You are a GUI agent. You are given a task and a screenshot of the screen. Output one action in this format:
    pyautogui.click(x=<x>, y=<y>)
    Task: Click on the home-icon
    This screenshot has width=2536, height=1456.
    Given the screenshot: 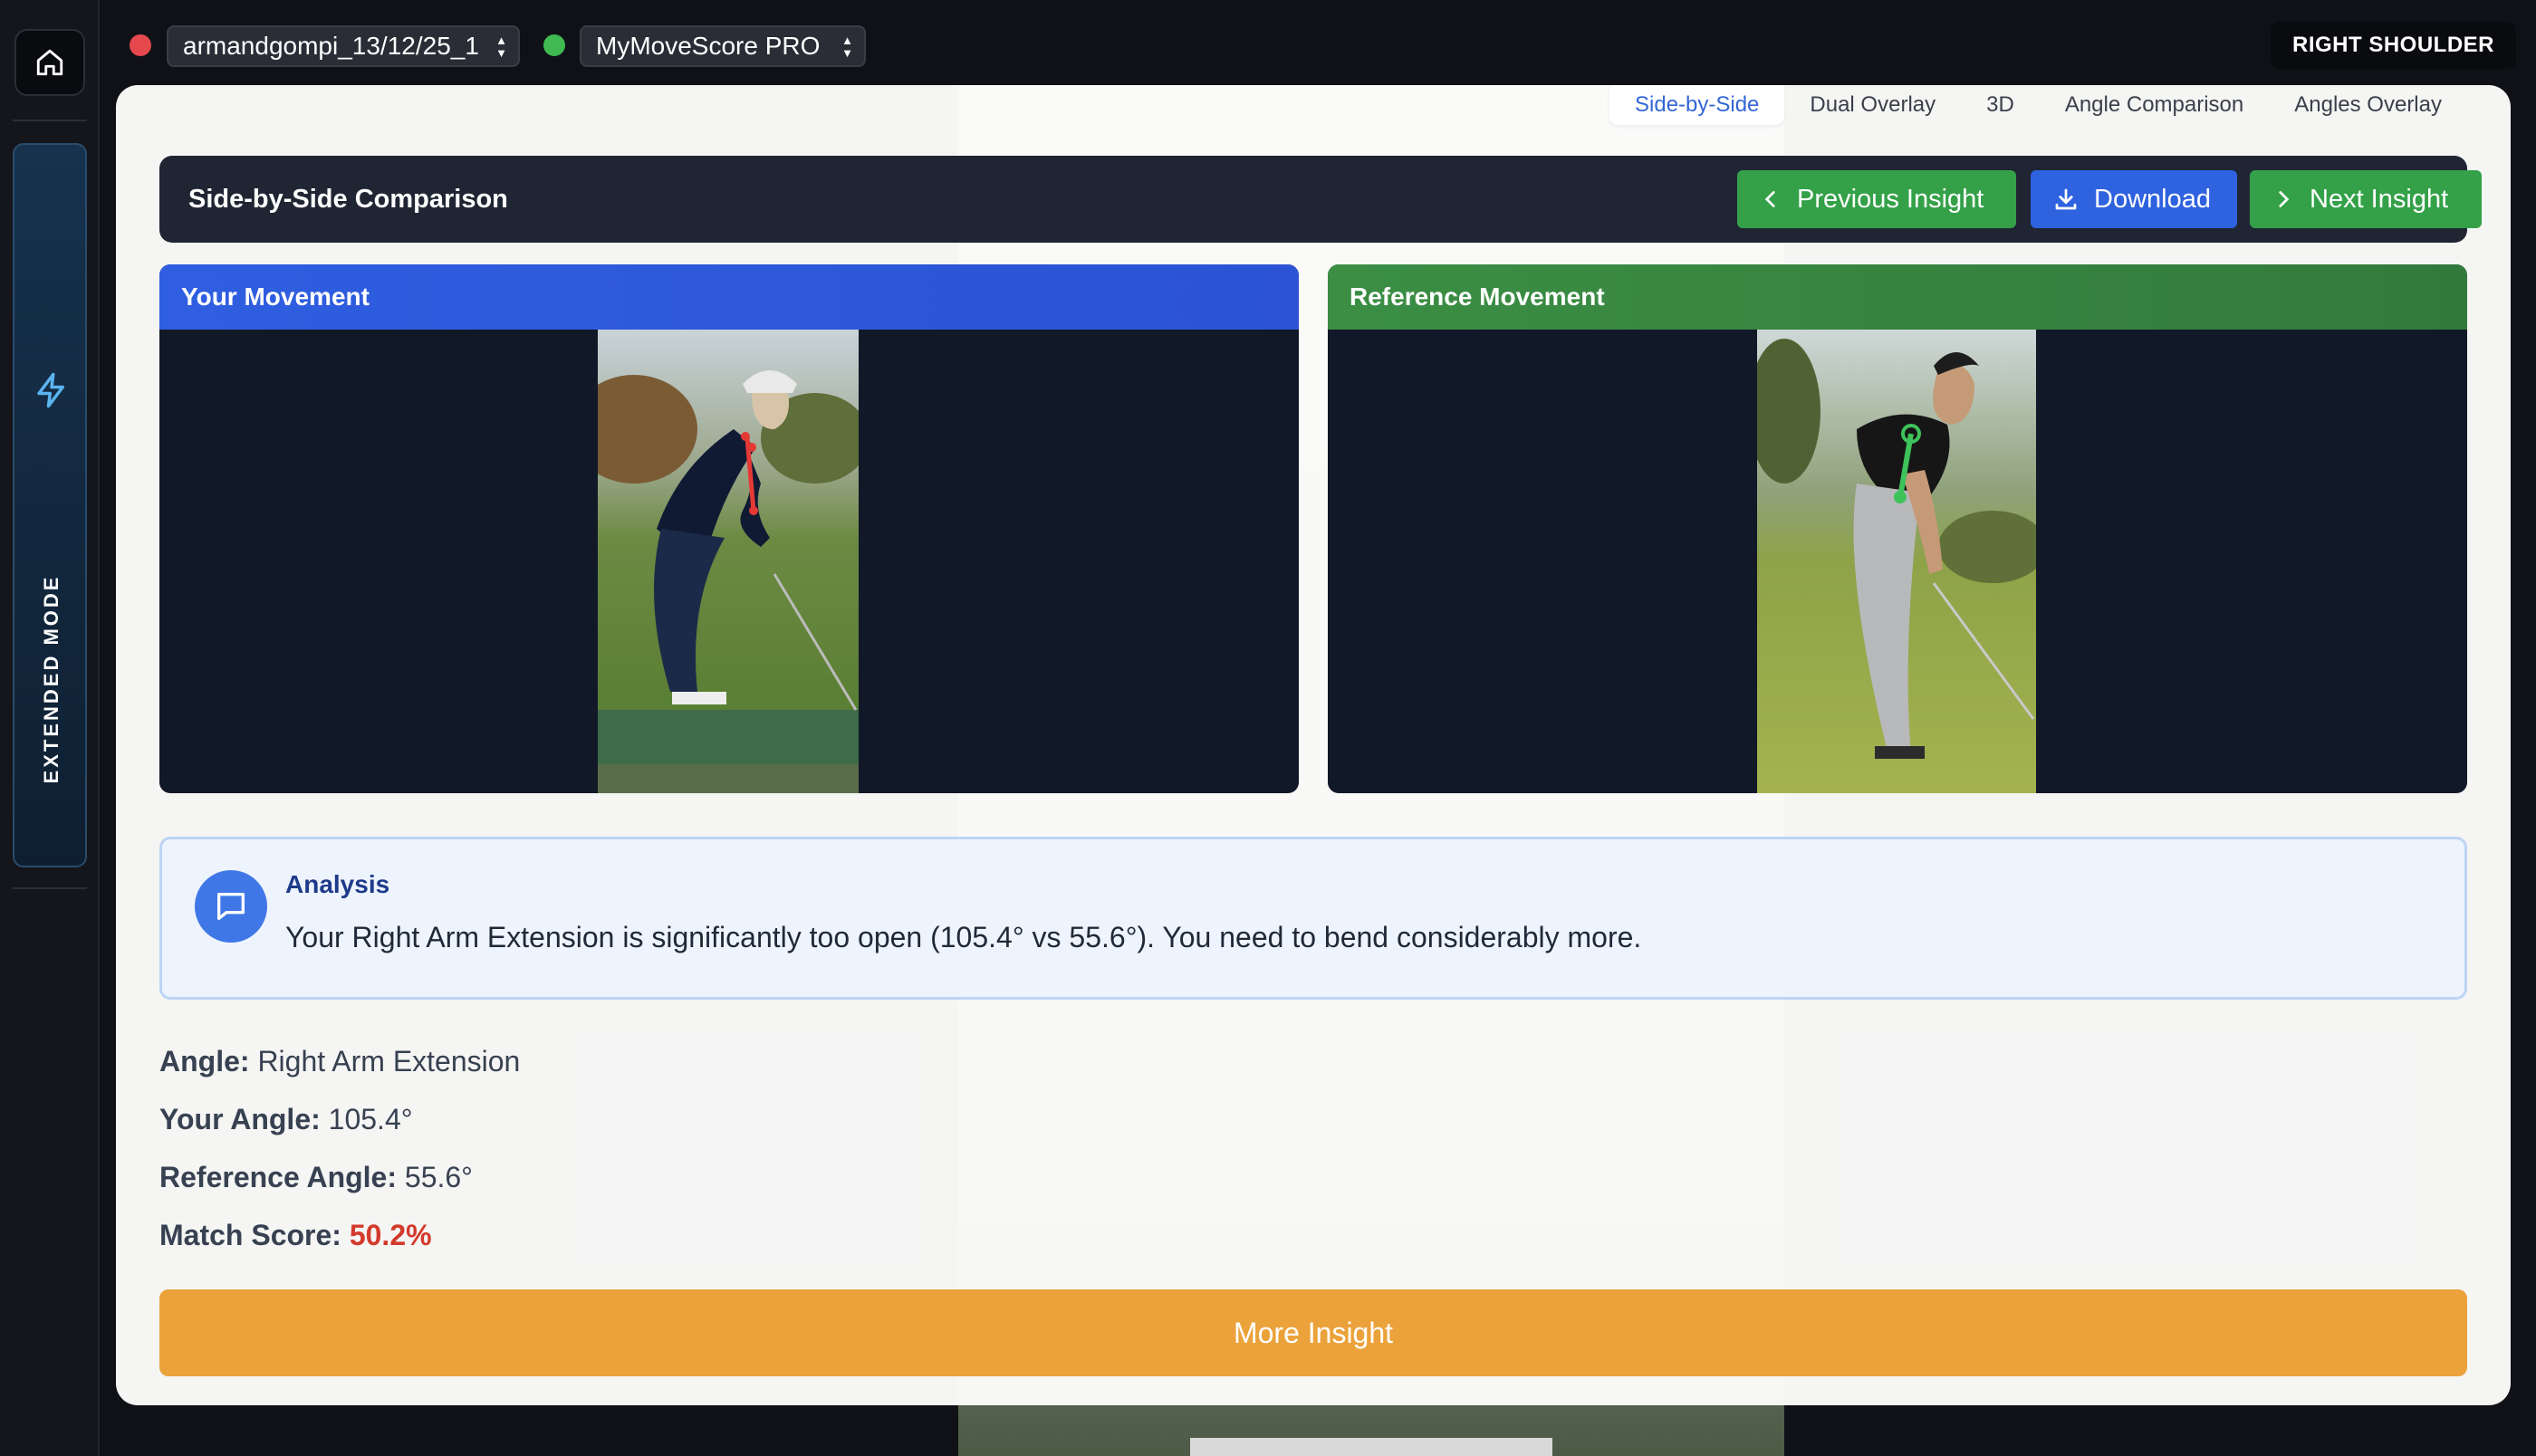 What is the action you would take?
    pyautogui.click(x=49, y=63)
    